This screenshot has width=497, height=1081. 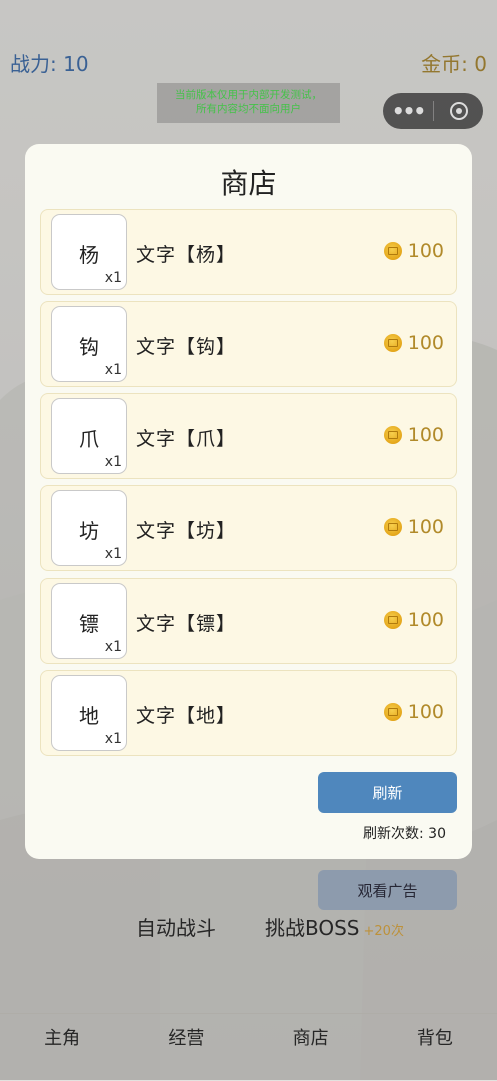 I want to click on shop-item: 坊 x1 文字【坊】 100, so click(x=248, y=528).